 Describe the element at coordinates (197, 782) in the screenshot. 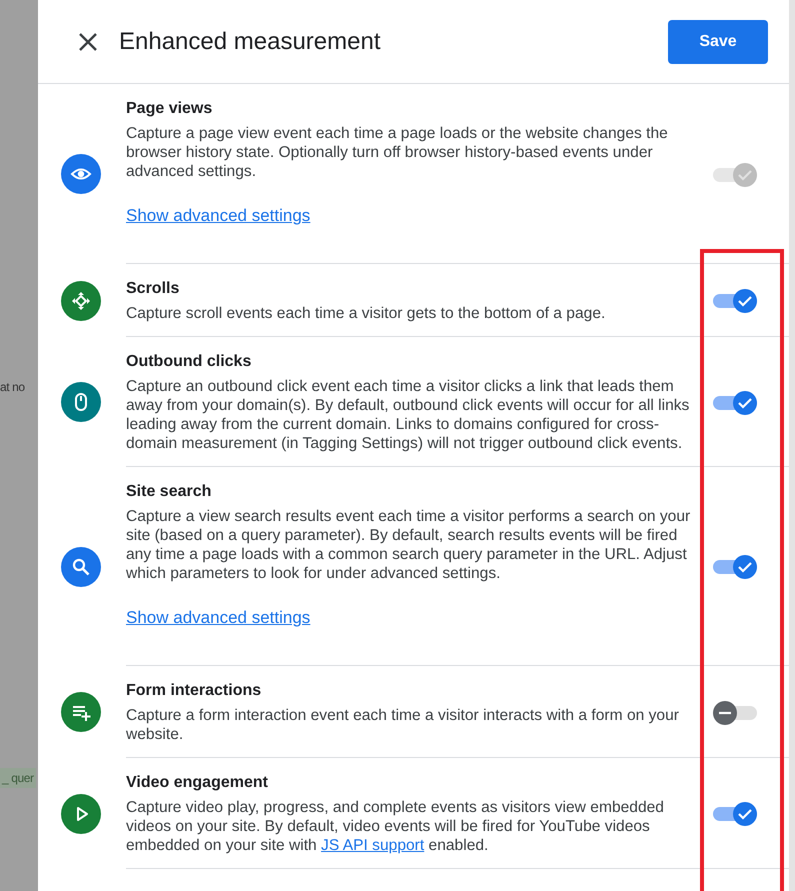

I see `setting-title: Video engagement` at that location.